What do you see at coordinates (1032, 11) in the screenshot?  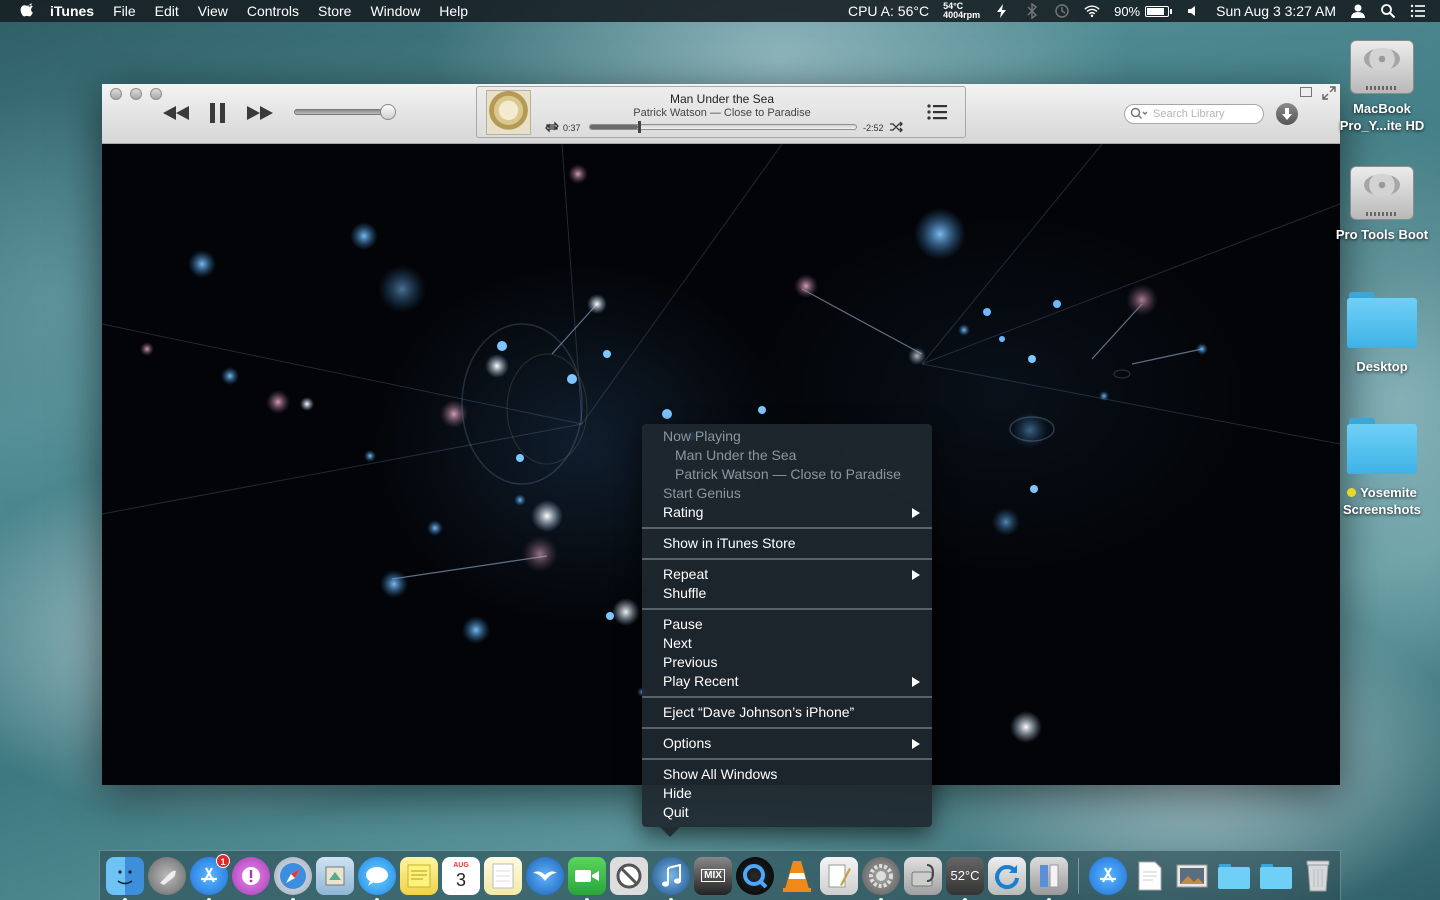 I see `bluetooth-icon` at bounding box center [1032, 11].